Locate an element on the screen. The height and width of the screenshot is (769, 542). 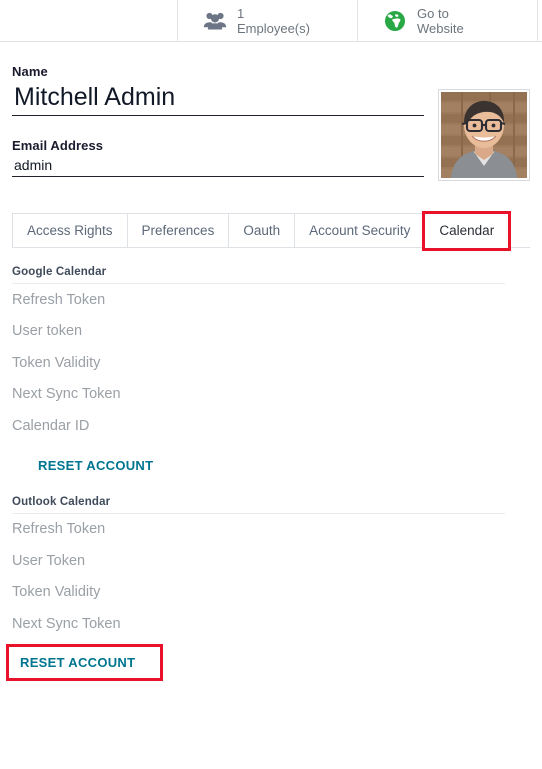
globe-icon is located at coordinates (395, 21).